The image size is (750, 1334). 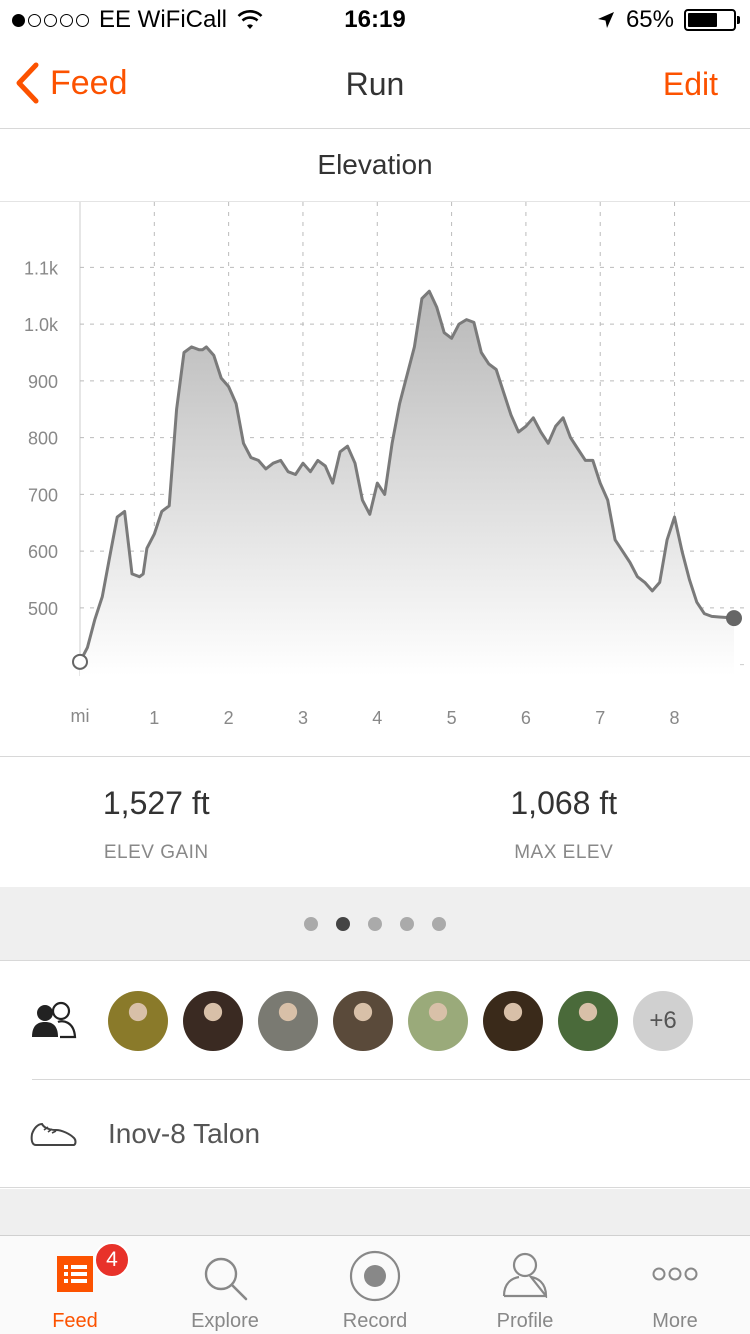 What do you see at coordinates (41, 325) in the screenshot?
I see `y-tick-label: 1.0k` at bounding box center [41, 325].